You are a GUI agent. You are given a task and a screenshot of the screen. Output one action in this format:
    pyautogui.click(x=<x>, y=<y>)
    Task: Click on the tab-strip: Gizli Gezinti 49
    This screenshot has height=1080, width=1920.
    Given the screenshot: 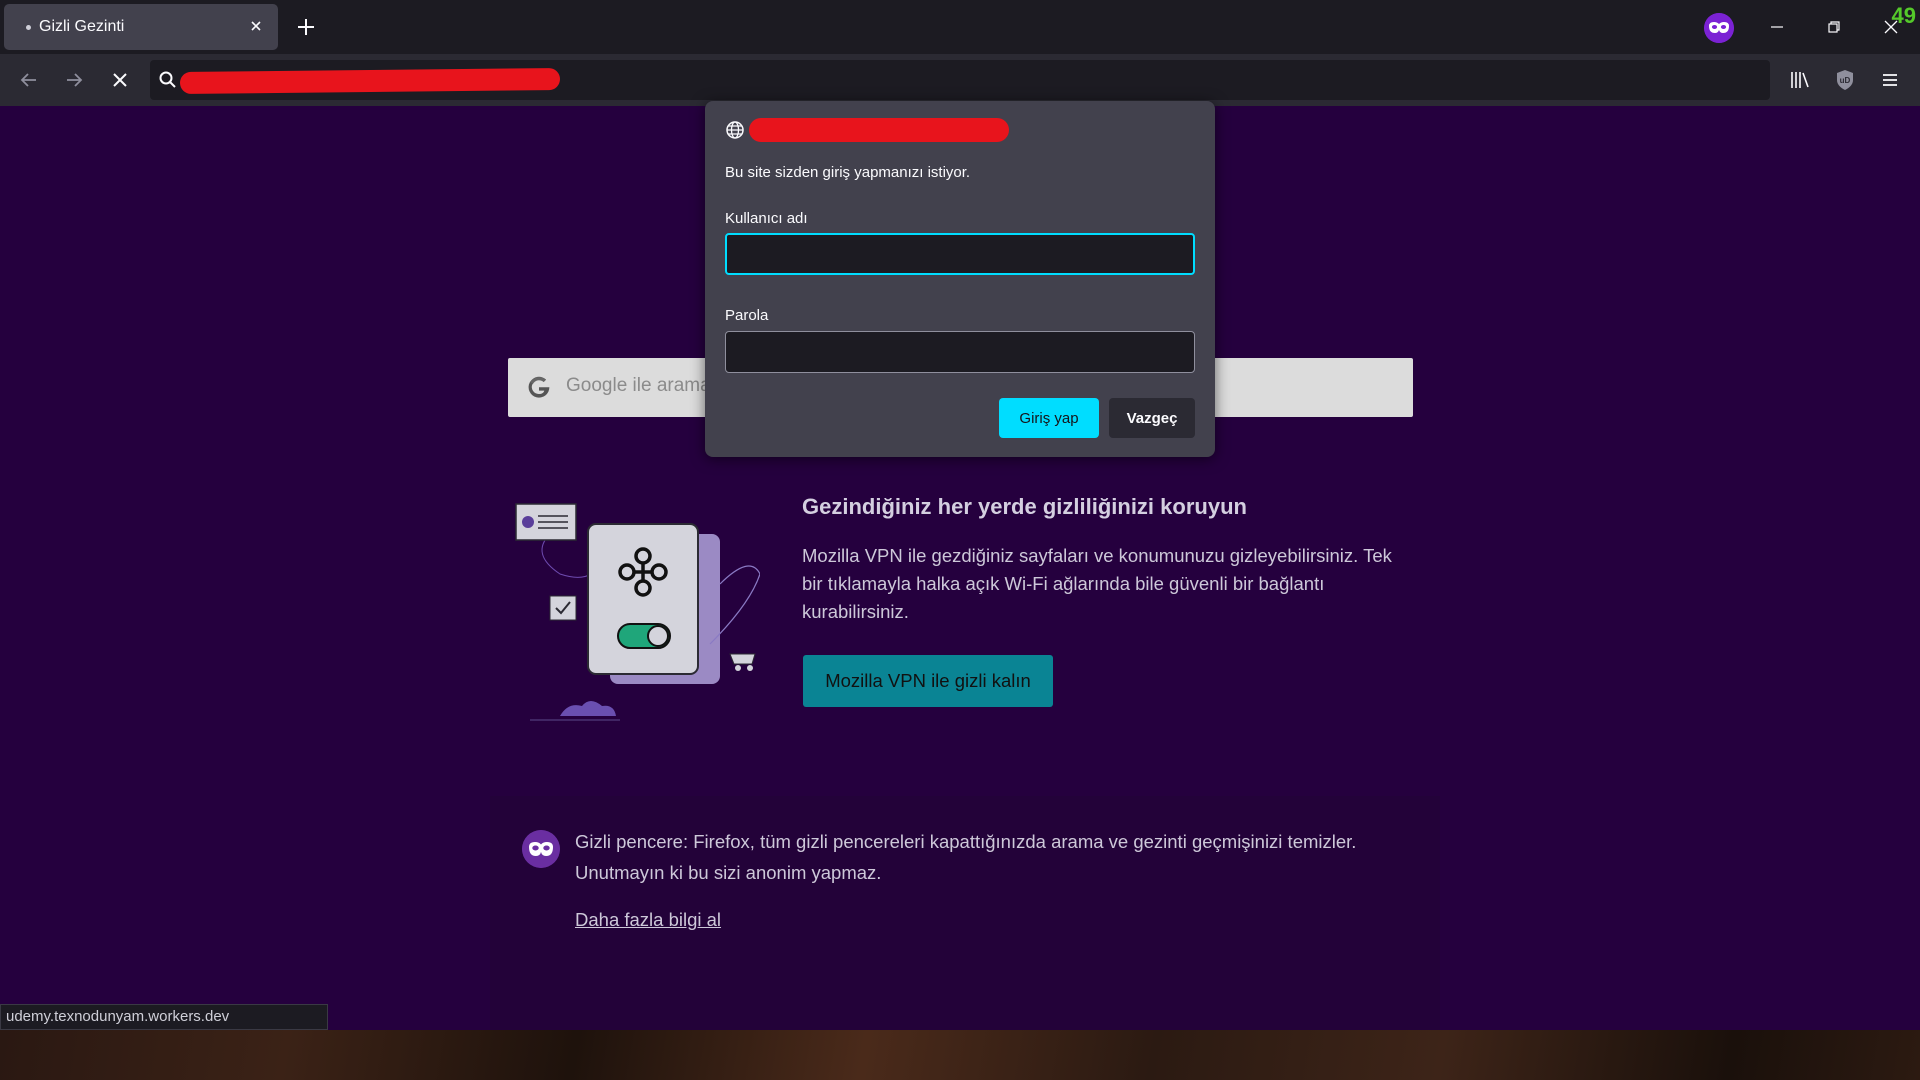 What is the action you would take?
    pyautogui.click(x=960, y=27)
    